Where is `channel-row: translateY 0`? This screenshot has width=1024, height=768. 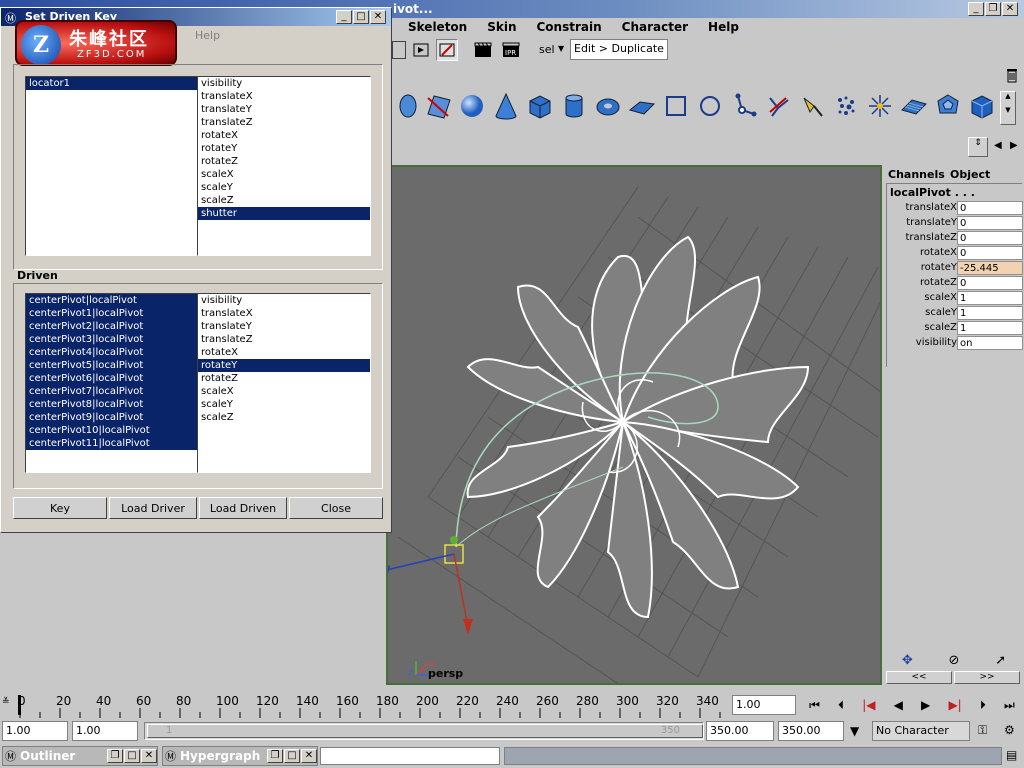
channel-row: translateY 0 is located at coordinates (955, 223).